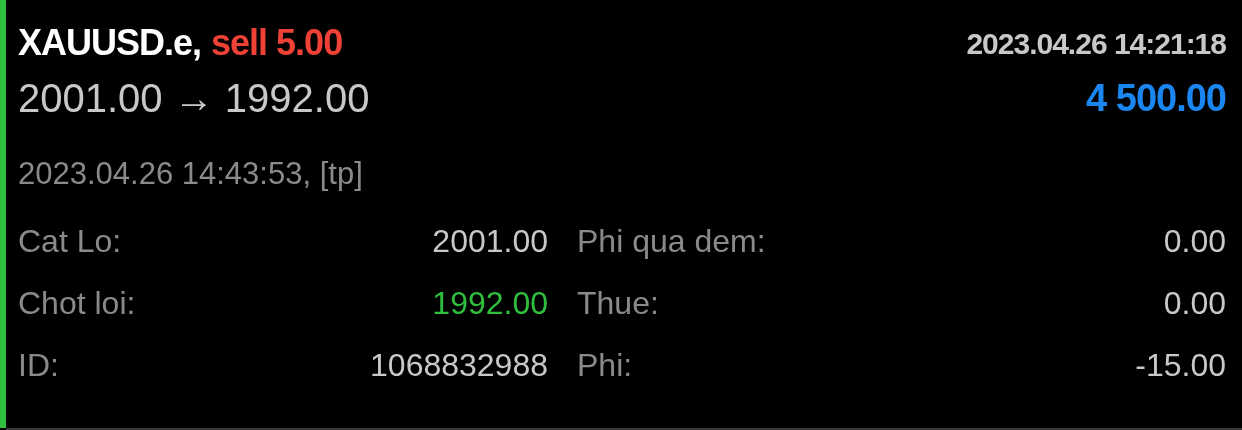 The width and height of the screenshot is (1242, 430). Describe the element at coordinates (1096, 43) in the screenshot. I see `open-time: 2023.04.26 14:21:18` at that location.